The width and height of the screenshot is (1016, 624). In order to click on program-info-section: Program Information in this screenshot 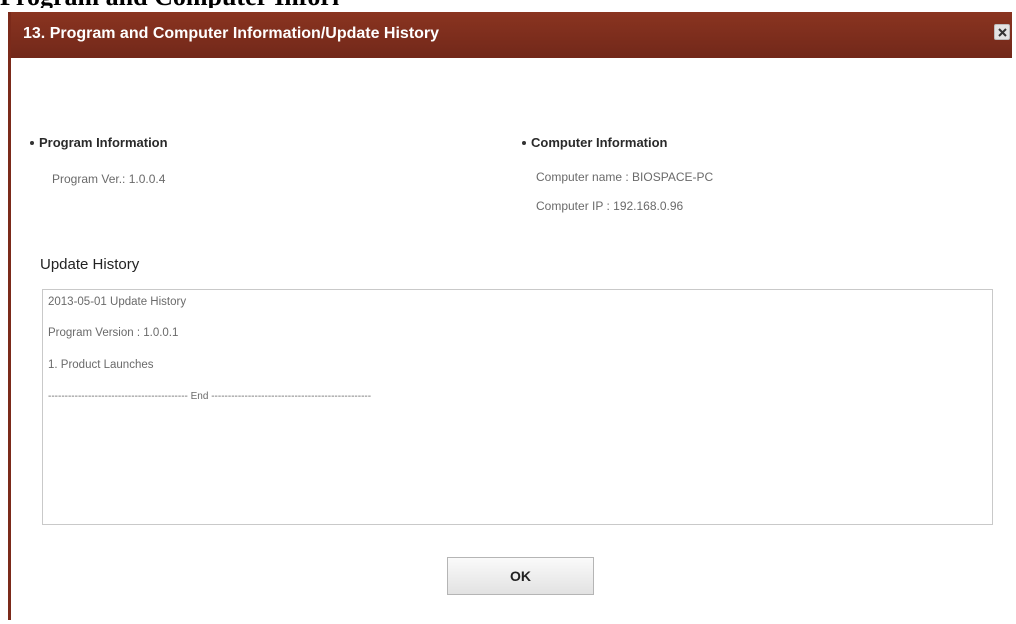, I will do `click(99, 142)`.